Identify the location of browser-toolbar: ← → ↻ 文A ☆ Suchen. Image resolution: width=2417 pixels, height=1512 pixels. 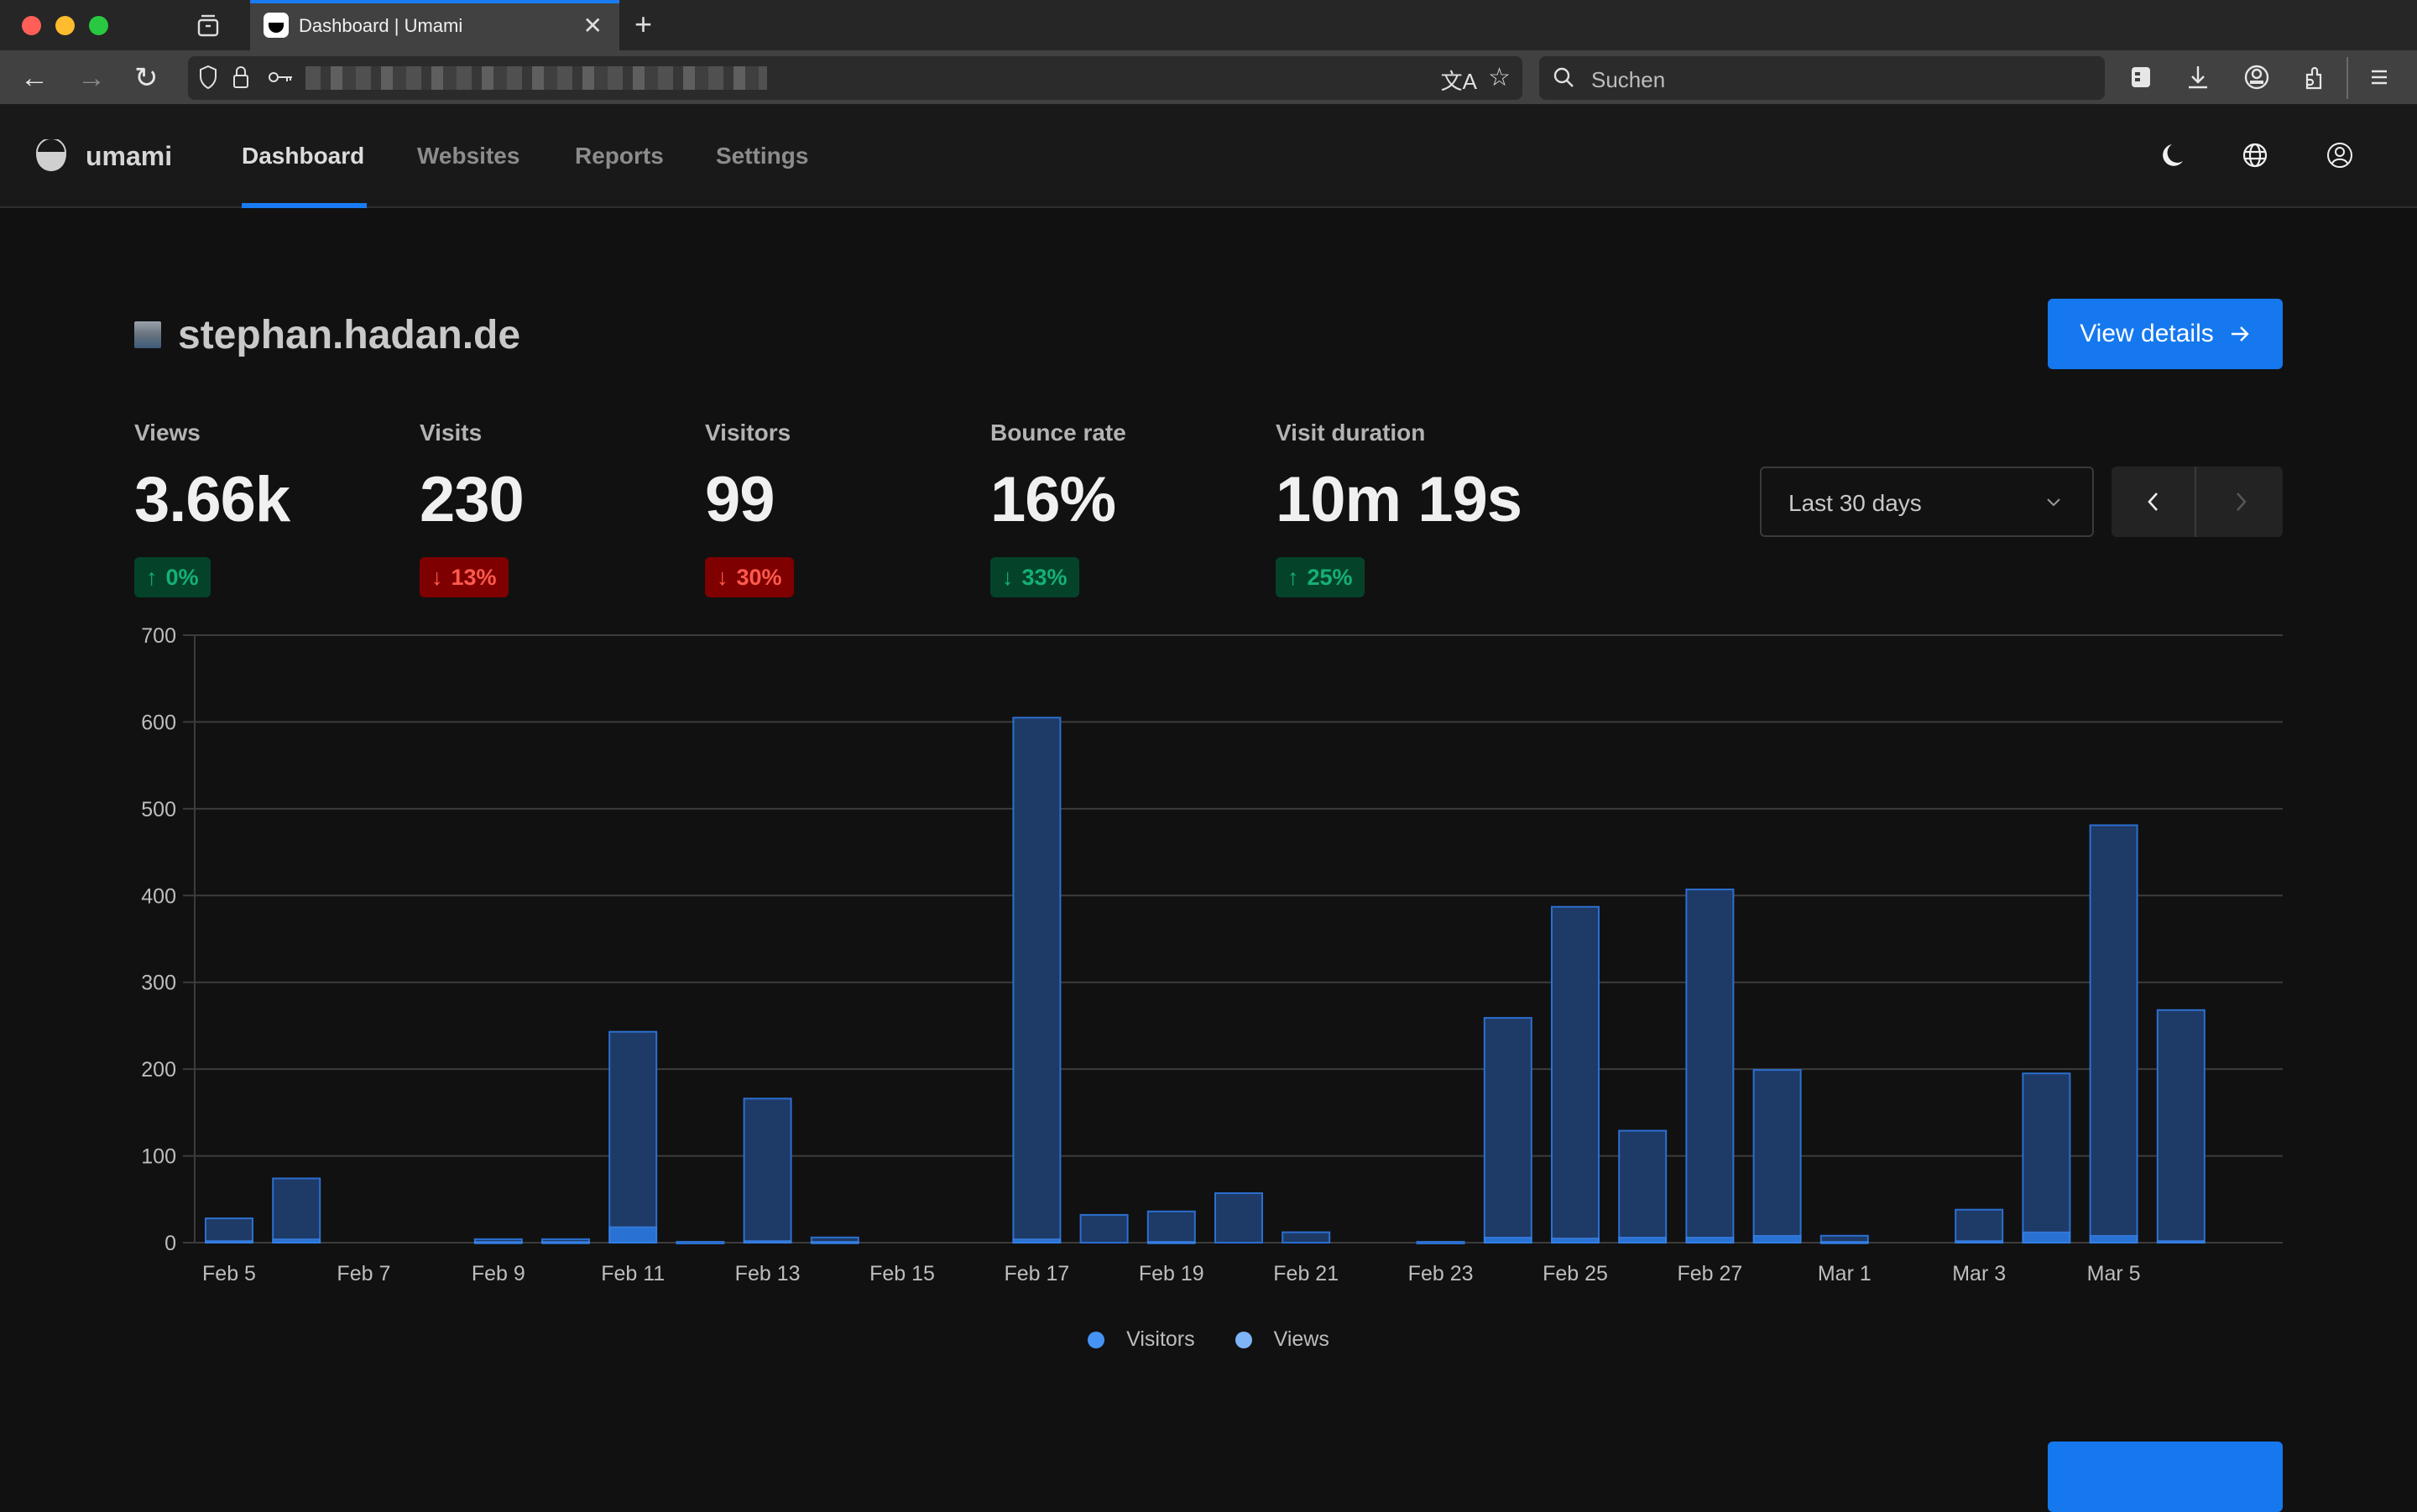
(1208, 78).